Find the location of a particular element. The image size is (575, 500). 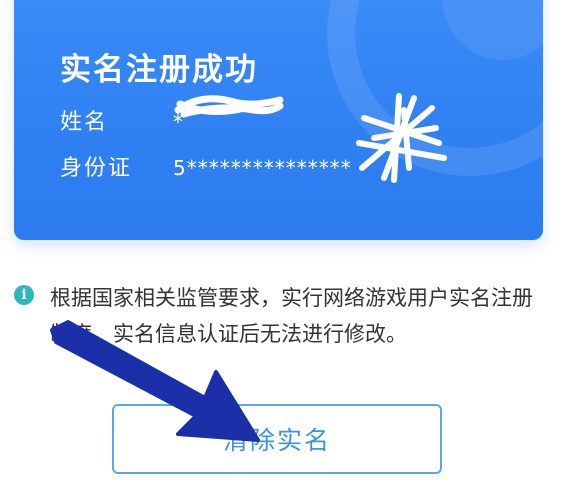

id-redaction-scribble is located at coordinates (401, 138).